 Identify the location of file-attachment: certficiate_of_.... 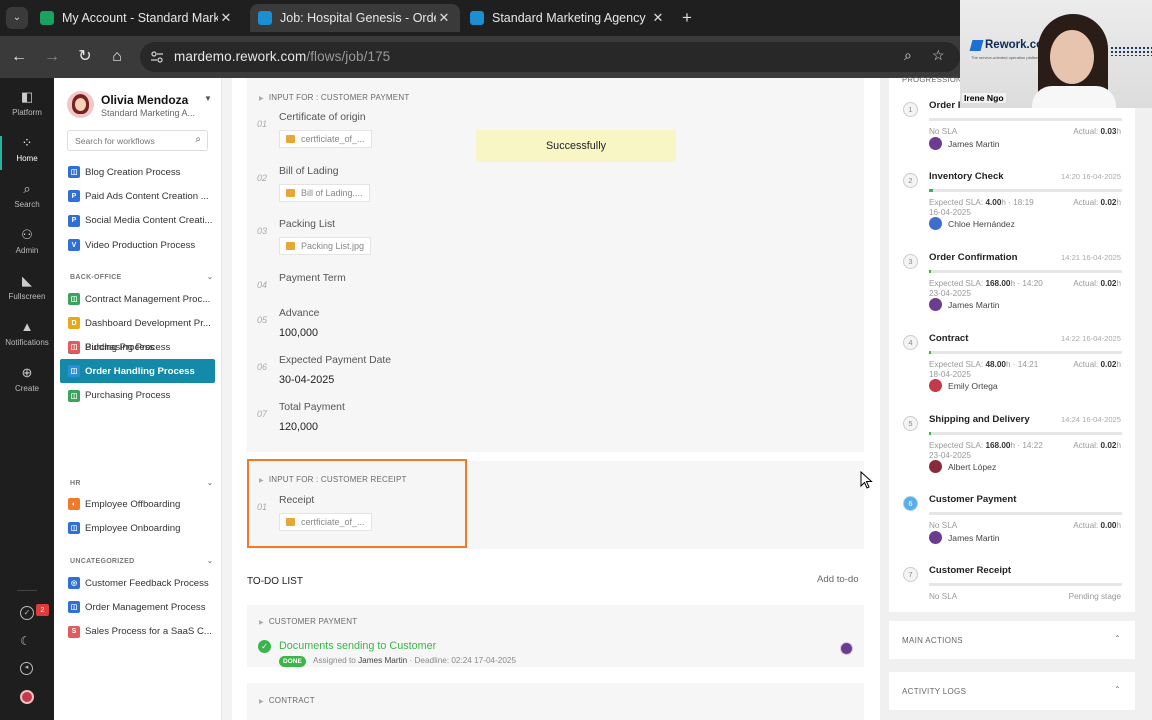
(325, 139).